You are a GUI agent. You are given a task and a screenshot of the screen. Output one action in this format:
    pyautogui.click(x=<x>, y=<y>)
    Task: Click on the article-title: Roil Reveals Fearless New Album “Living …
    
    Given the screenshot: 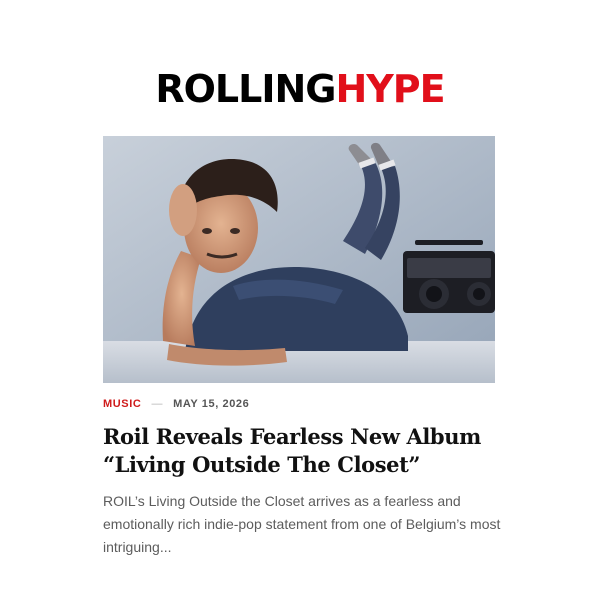 What is the action you would take?
    pyautogui.click(x=303, y=451)
    